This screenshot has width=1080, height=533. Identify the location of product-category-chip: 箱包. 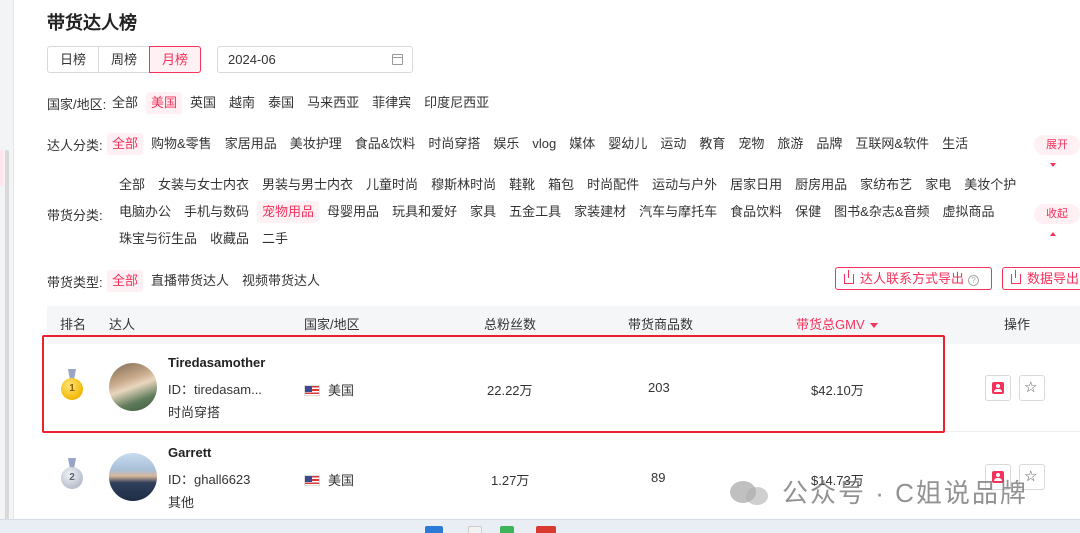
(561, 185).